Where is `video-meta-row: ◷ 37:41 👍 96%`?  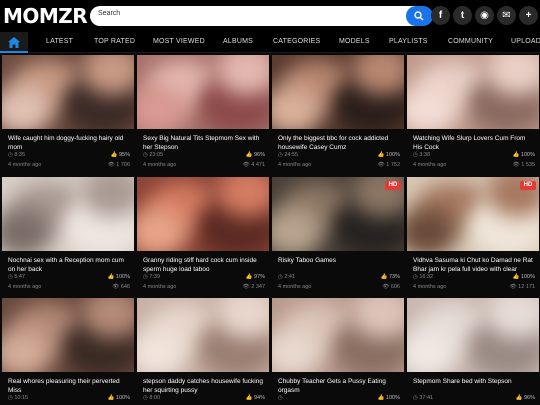 video-meta-row: ◷ 37:41 👍 96% is located at coordinates (474, 399).